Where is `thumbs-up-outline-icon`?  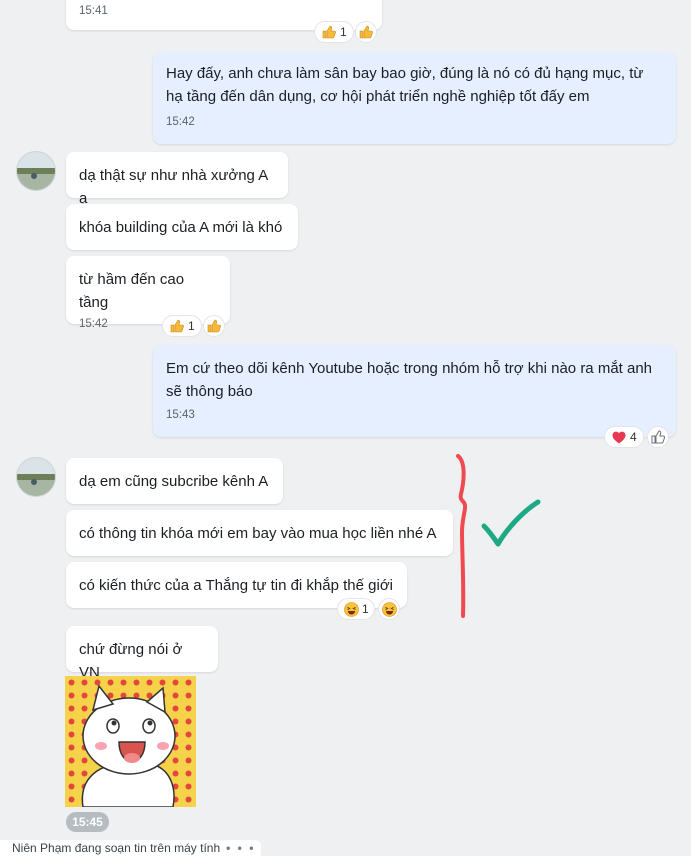 thumbs-up-outline-icon is located at coordinates (658, 437).